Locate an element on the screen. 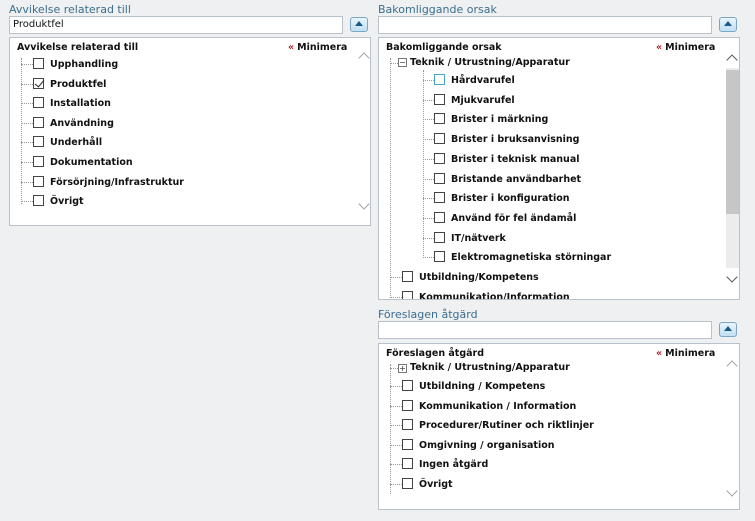 The width and height of the screenshot is (755, 521). cause-child-item: Hårdvarufel is located at coordinates (549, 83).